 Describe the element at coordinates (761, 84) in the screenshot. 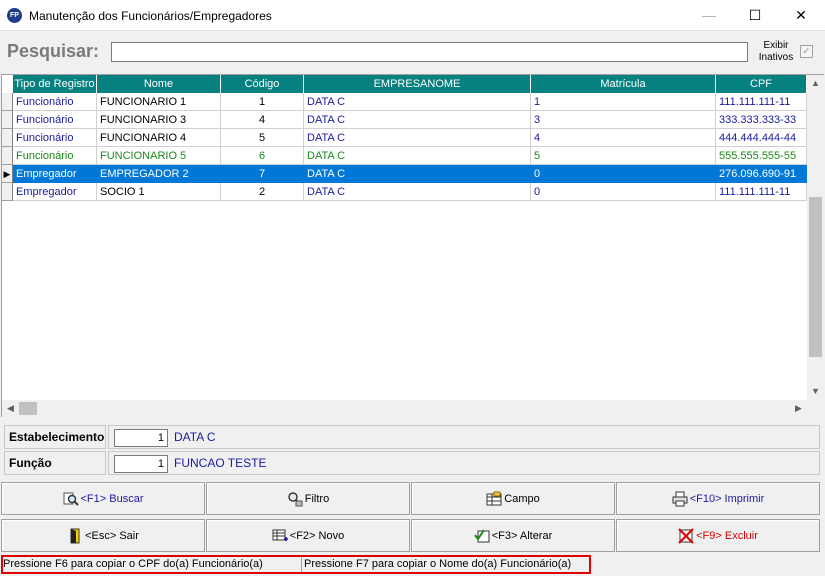

I see `column-header-cpf: CPF` at that location.